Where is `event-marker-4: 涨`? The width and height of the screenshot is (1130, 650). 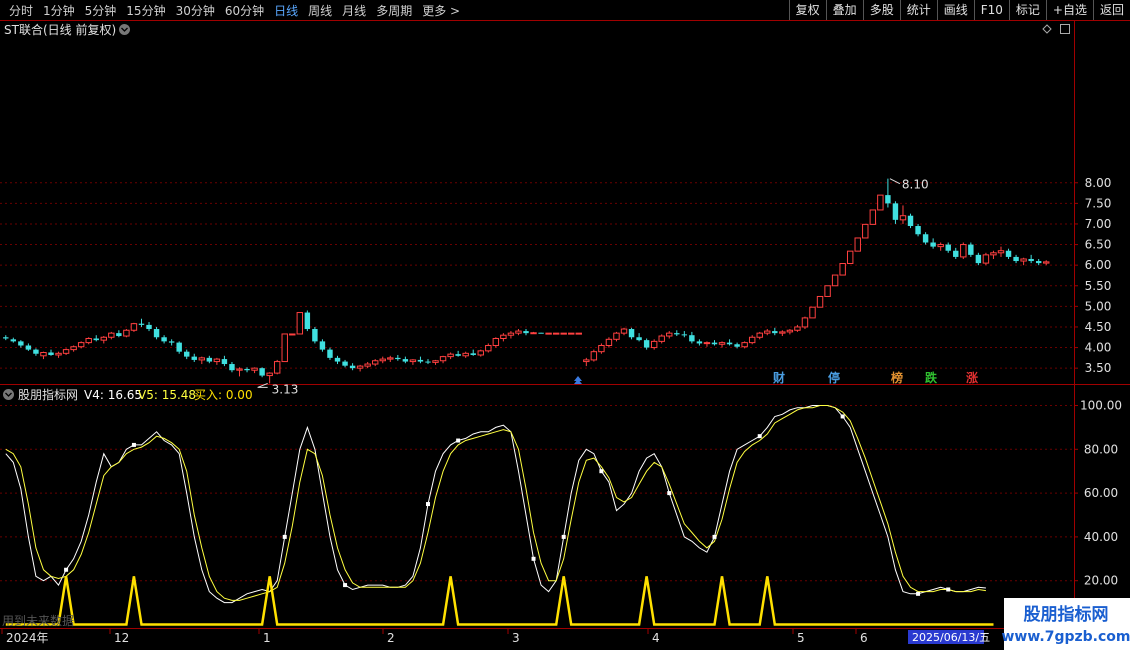
event-marker-4: 涨 is located at coordinates (972, 377).